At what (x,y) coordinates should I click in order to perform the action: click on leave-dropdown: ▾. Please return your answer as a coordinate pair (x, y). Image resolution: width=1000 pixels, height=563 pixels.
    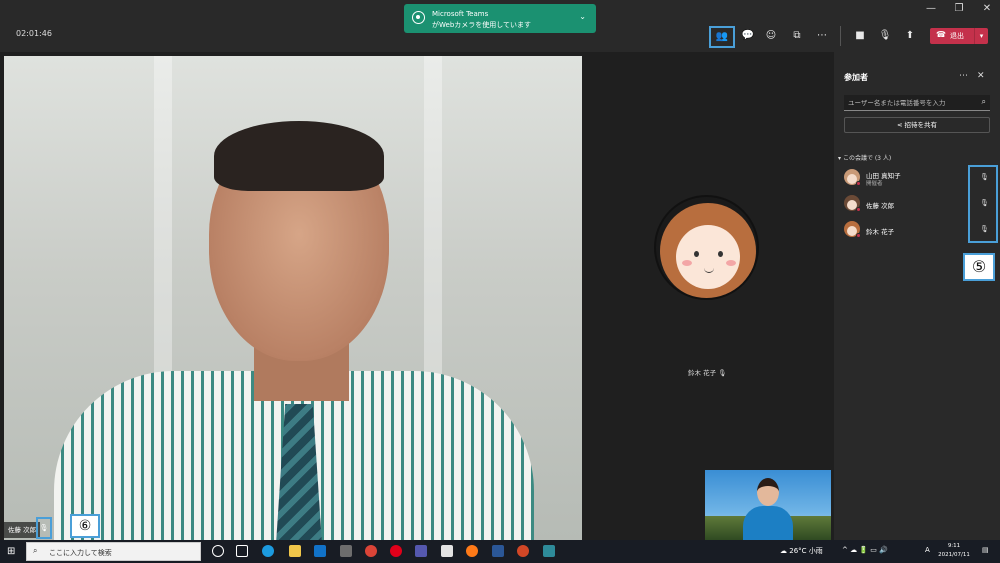
    Looking at the image, I should click on (981, 36).